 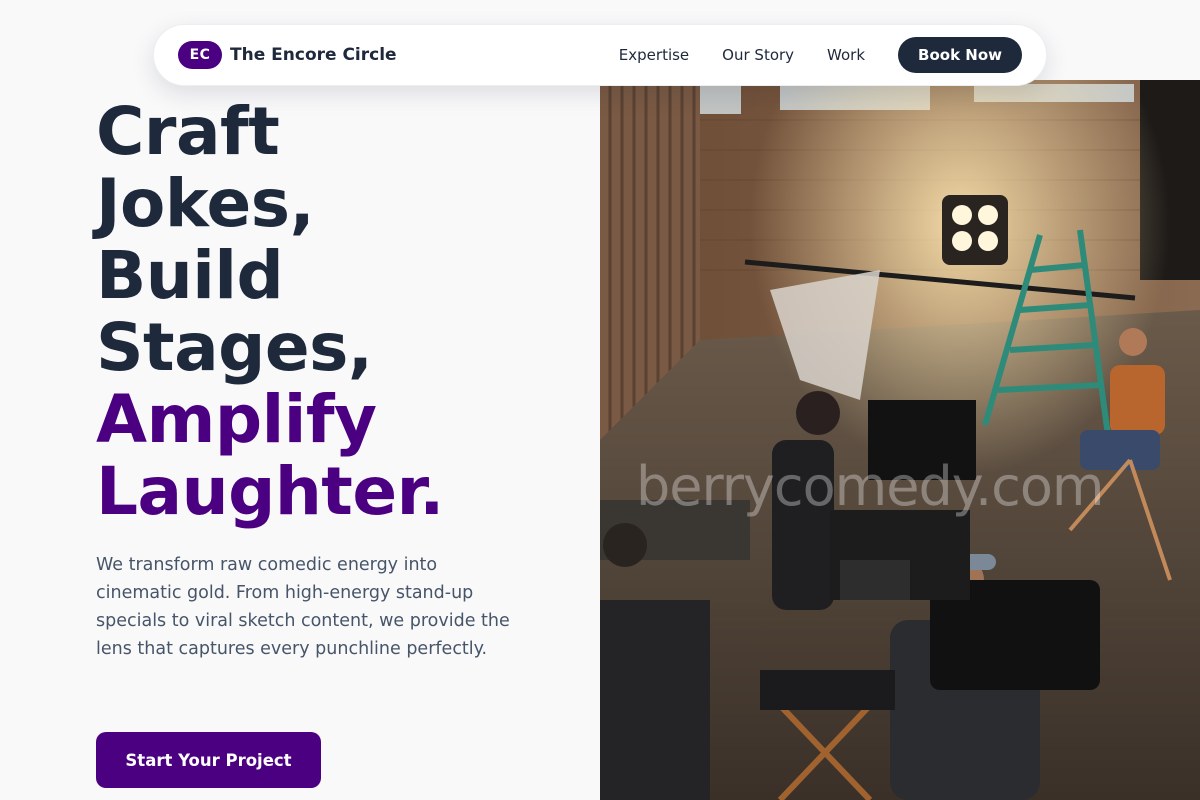 What do you see at coordinates (188, 131) in the screenshot?
I see `headline-line: Craft` at bounding box center [188, 131].